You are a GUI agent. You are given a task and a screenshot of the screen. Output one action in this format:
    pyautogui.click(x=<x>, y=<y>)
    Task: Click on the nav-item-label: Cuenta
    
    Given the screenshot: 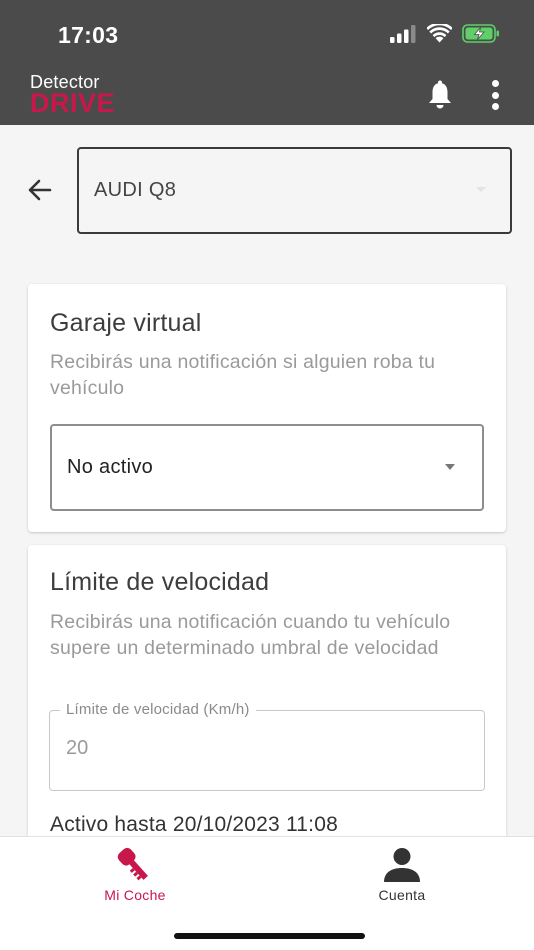 What is the action you would take?
    pyautogui.click(x=402, y=895)
    